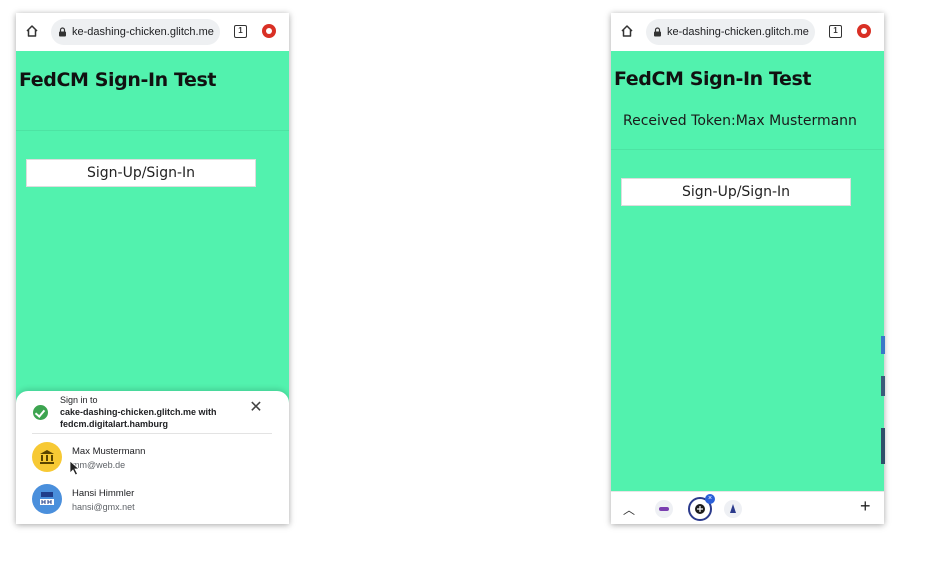 Image resolution: width=936 pixels, height=568 pixels. Describe the element at coordinates (152, 499) in the screenshot. I see `account-row-2: Hansi Himmler hansi@gmx.net` at that location.